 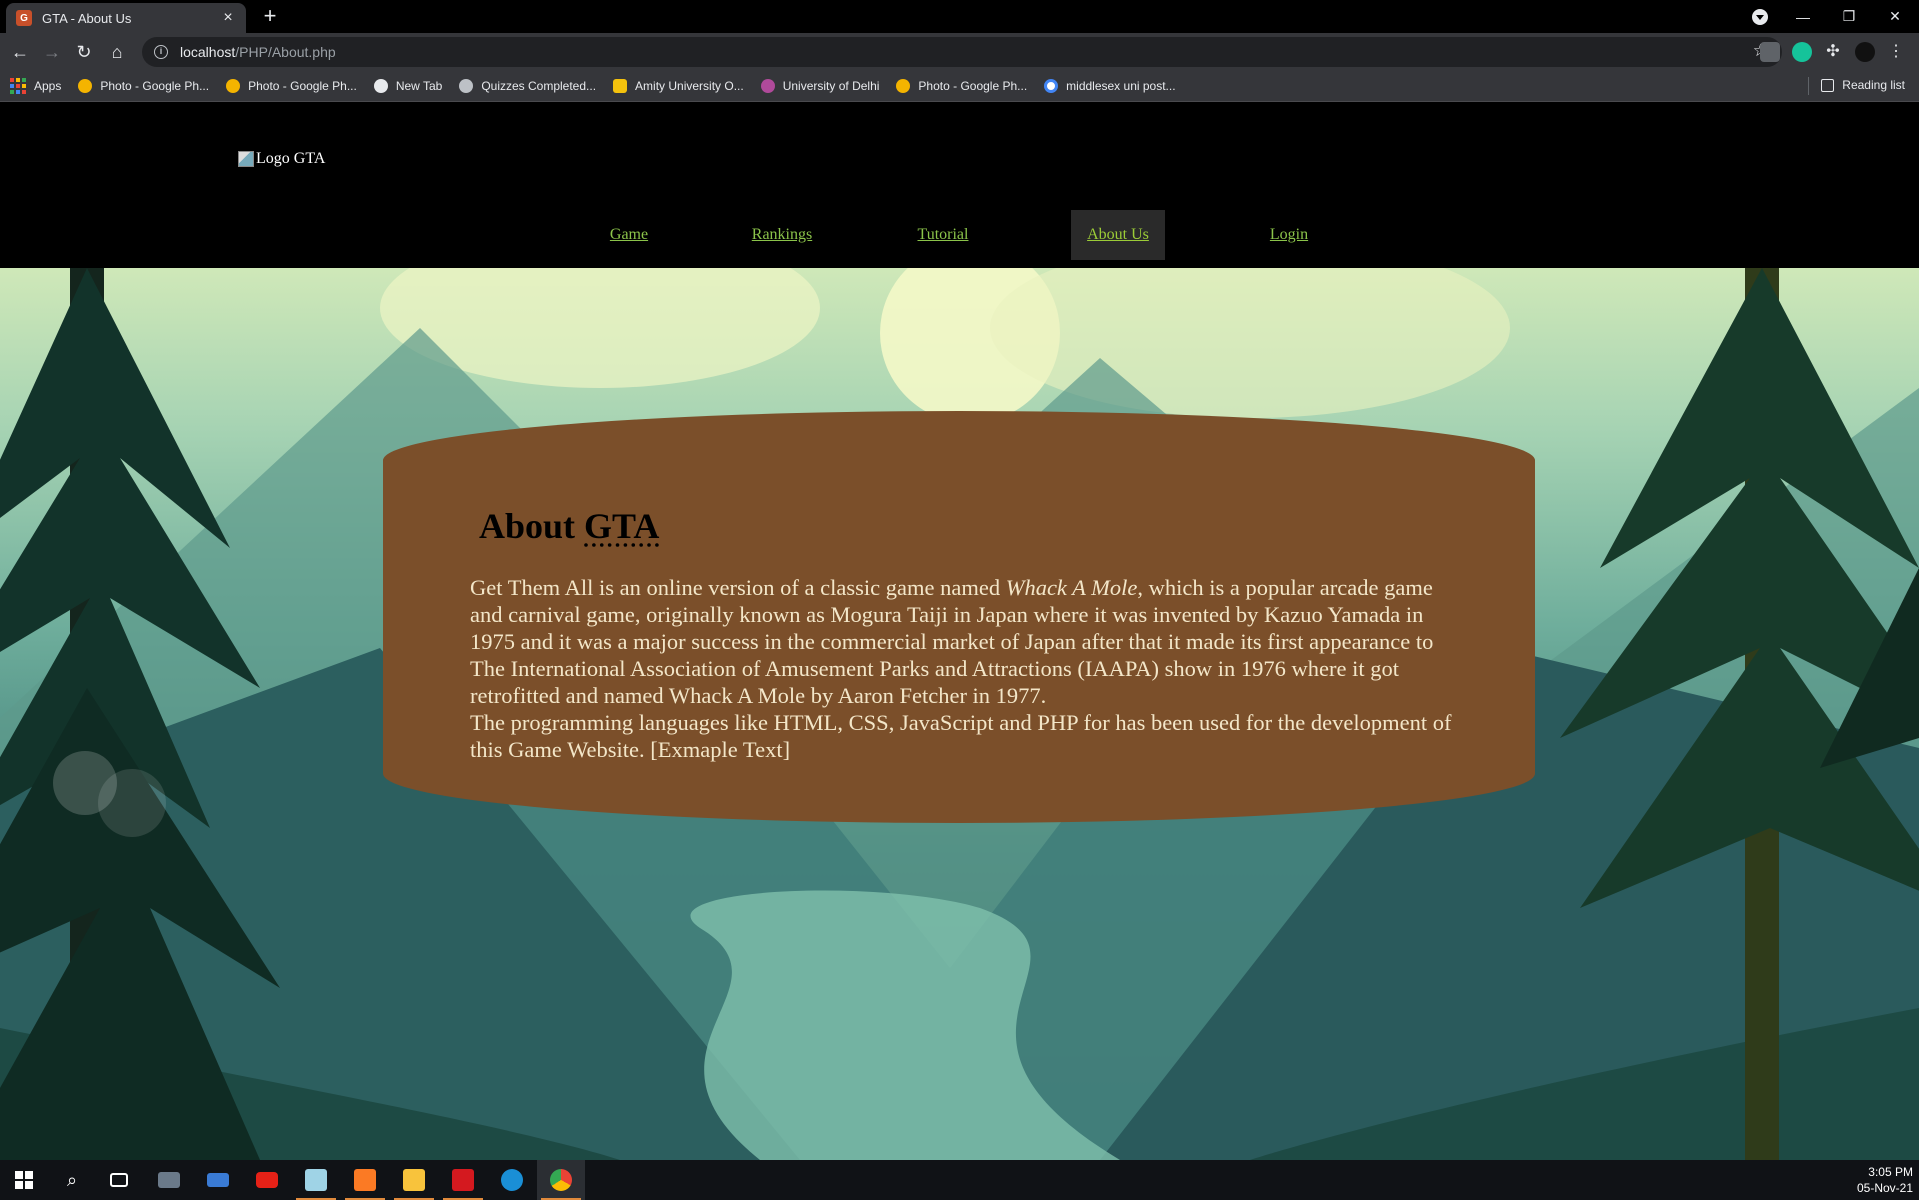 I want to click on bookmark-item: New Tab, so click(x=408, y=86).